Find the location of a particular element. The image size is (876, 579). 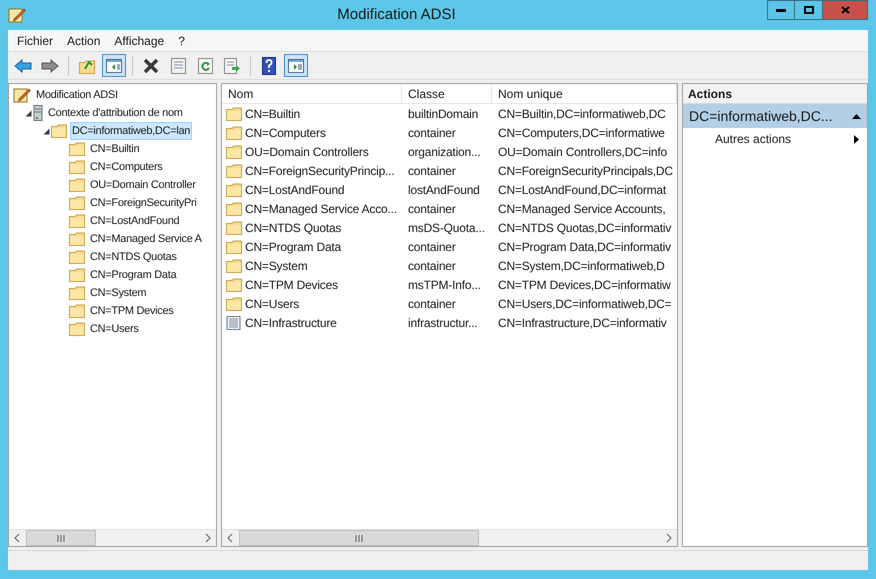

tree-item: CN=ForeignSecurityPri is located at coordinates (143, 203).